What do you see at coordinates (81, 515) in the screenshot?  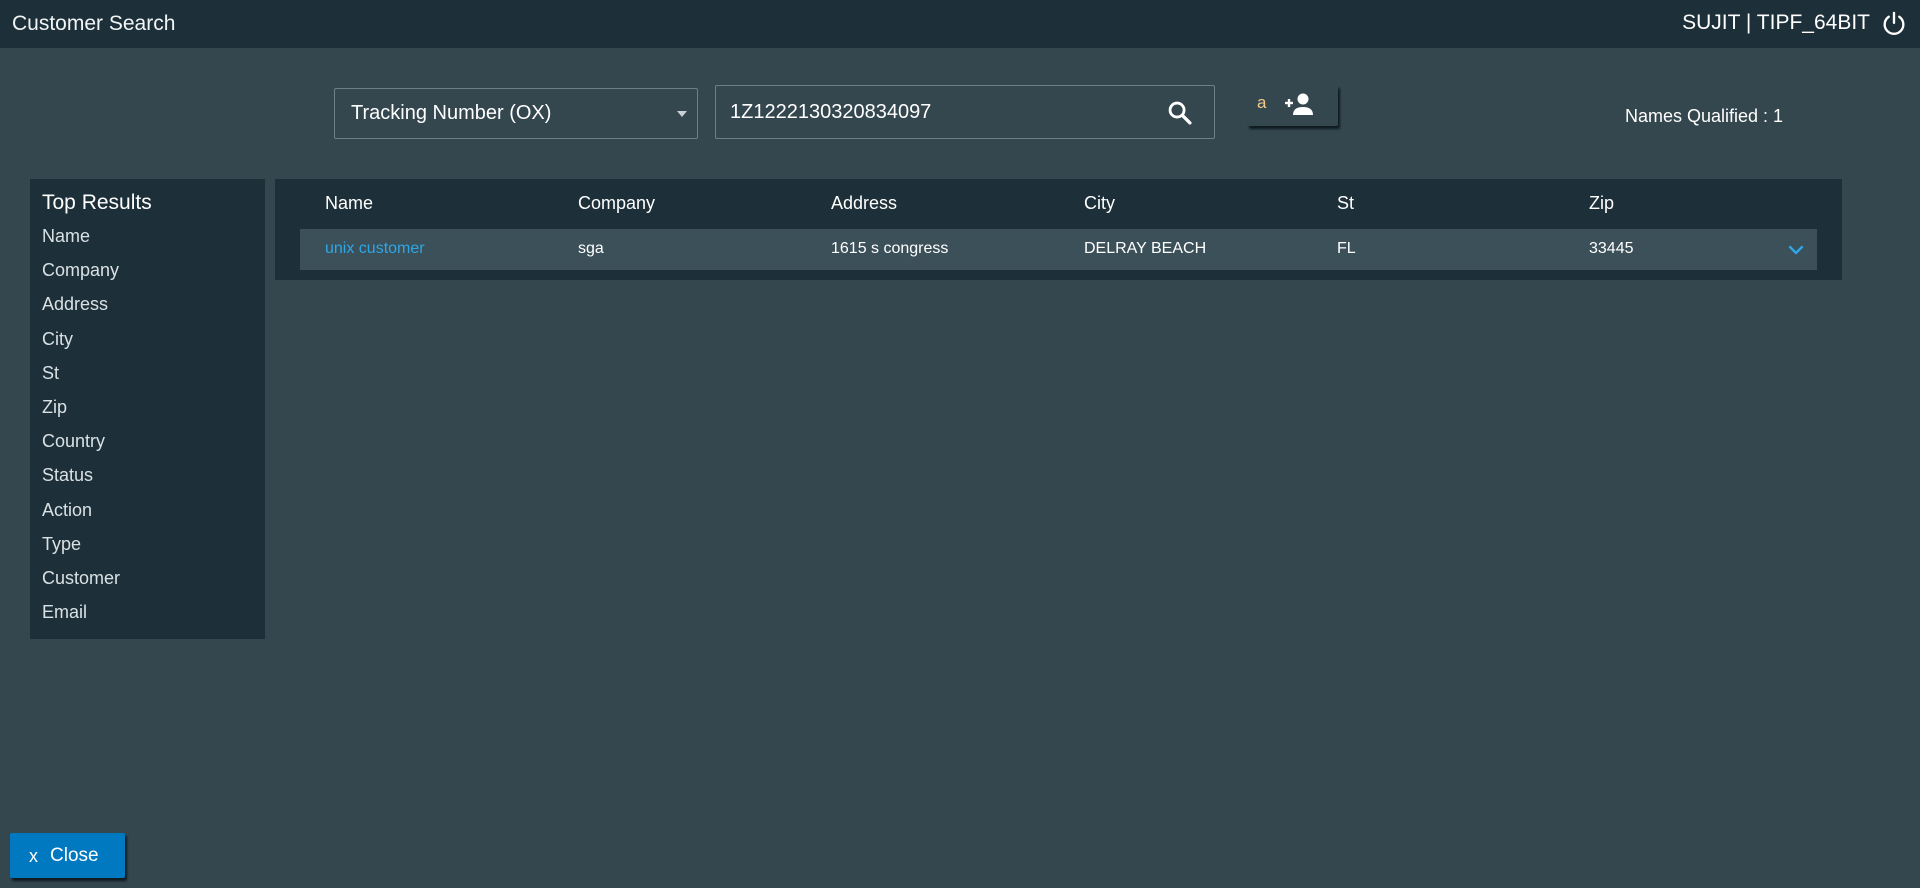 I see `sidebar-item-action: Action` at bounding box center [81, 515].